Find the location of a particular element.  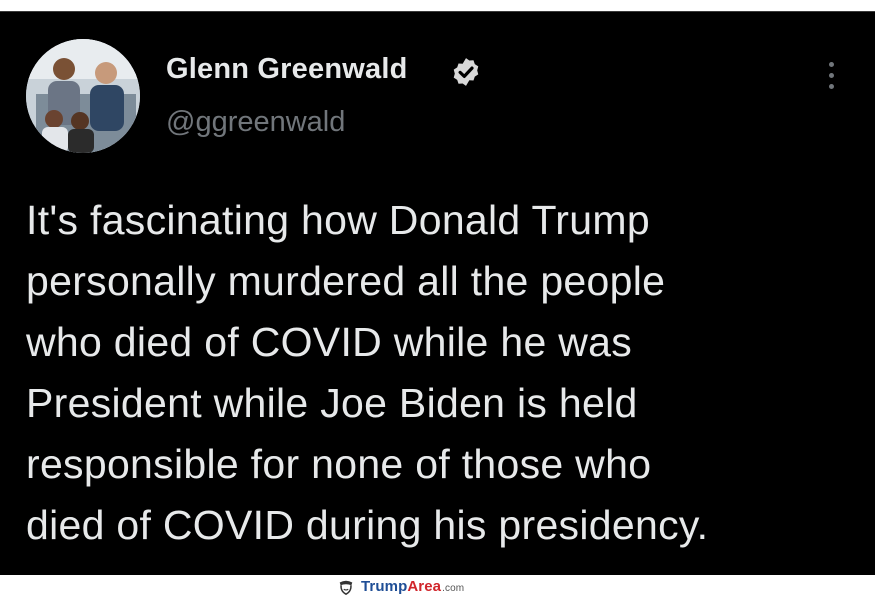

more-options-icon is located at coordinates (831, 76).